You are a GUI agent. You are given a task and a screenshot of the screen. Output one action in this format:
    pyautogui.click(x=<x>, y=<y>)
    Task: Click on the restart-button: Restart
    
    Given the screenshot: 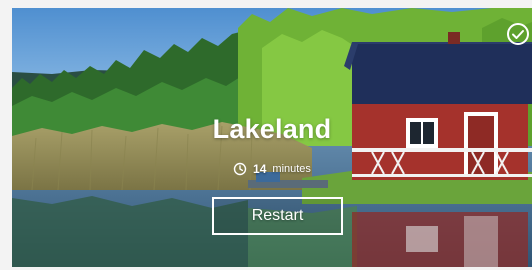 What is the action you would take?
    pyautogui.click(x=277, y=216)
    